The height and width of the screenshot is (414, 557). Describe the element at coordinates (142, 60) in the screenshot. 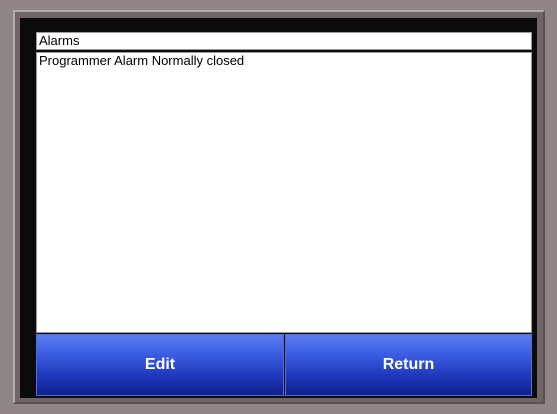

I see `alarm-item-label: Programmer Alarm Normally closed` at that location.